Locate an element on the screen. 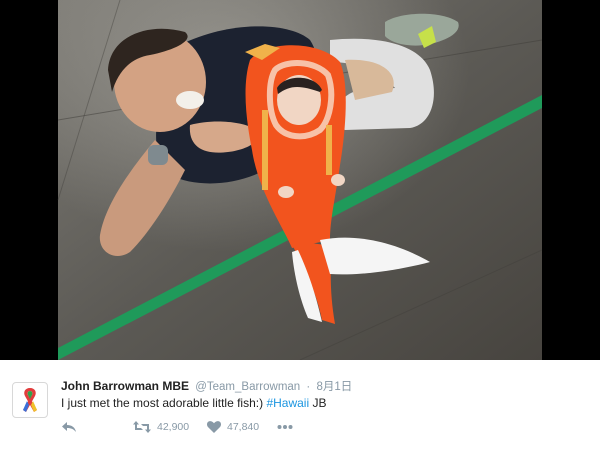  avatar is located at coordinates (30, 400).